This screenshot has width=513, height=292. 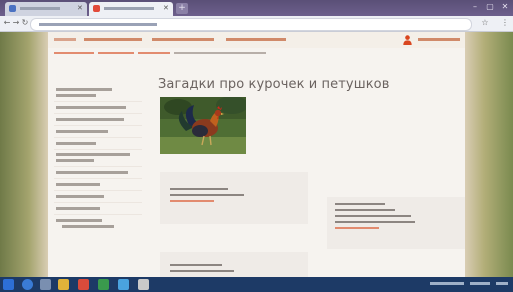 What do you see at coordinates (274, 84) in the screenshot?
I see `page-title: Загадки про курочек и петушков` at bounding box center [274, 84].